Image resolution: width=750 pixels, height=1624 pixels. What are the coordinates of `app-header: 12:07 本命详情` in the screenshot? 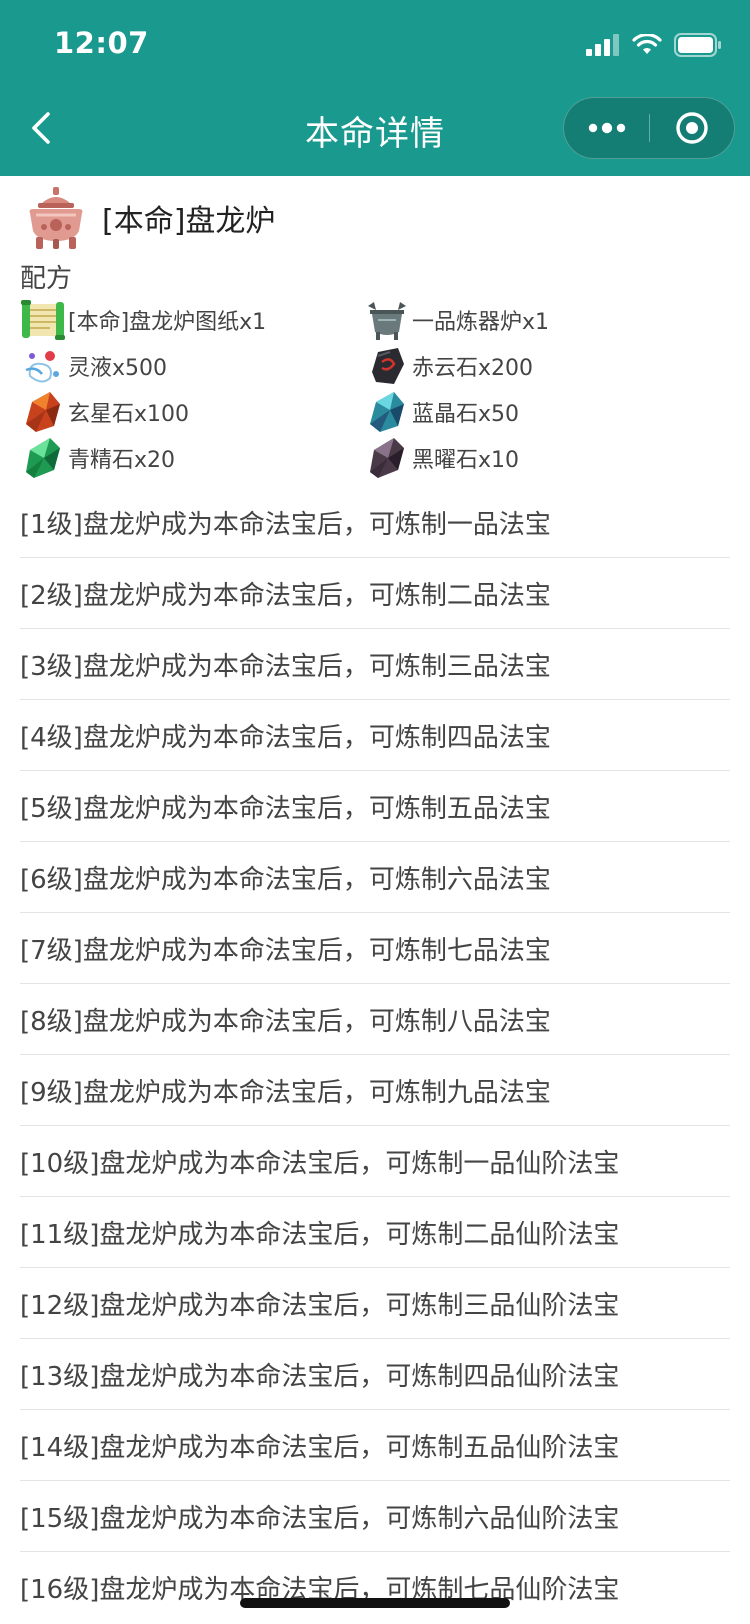 It's located at (375, 88).